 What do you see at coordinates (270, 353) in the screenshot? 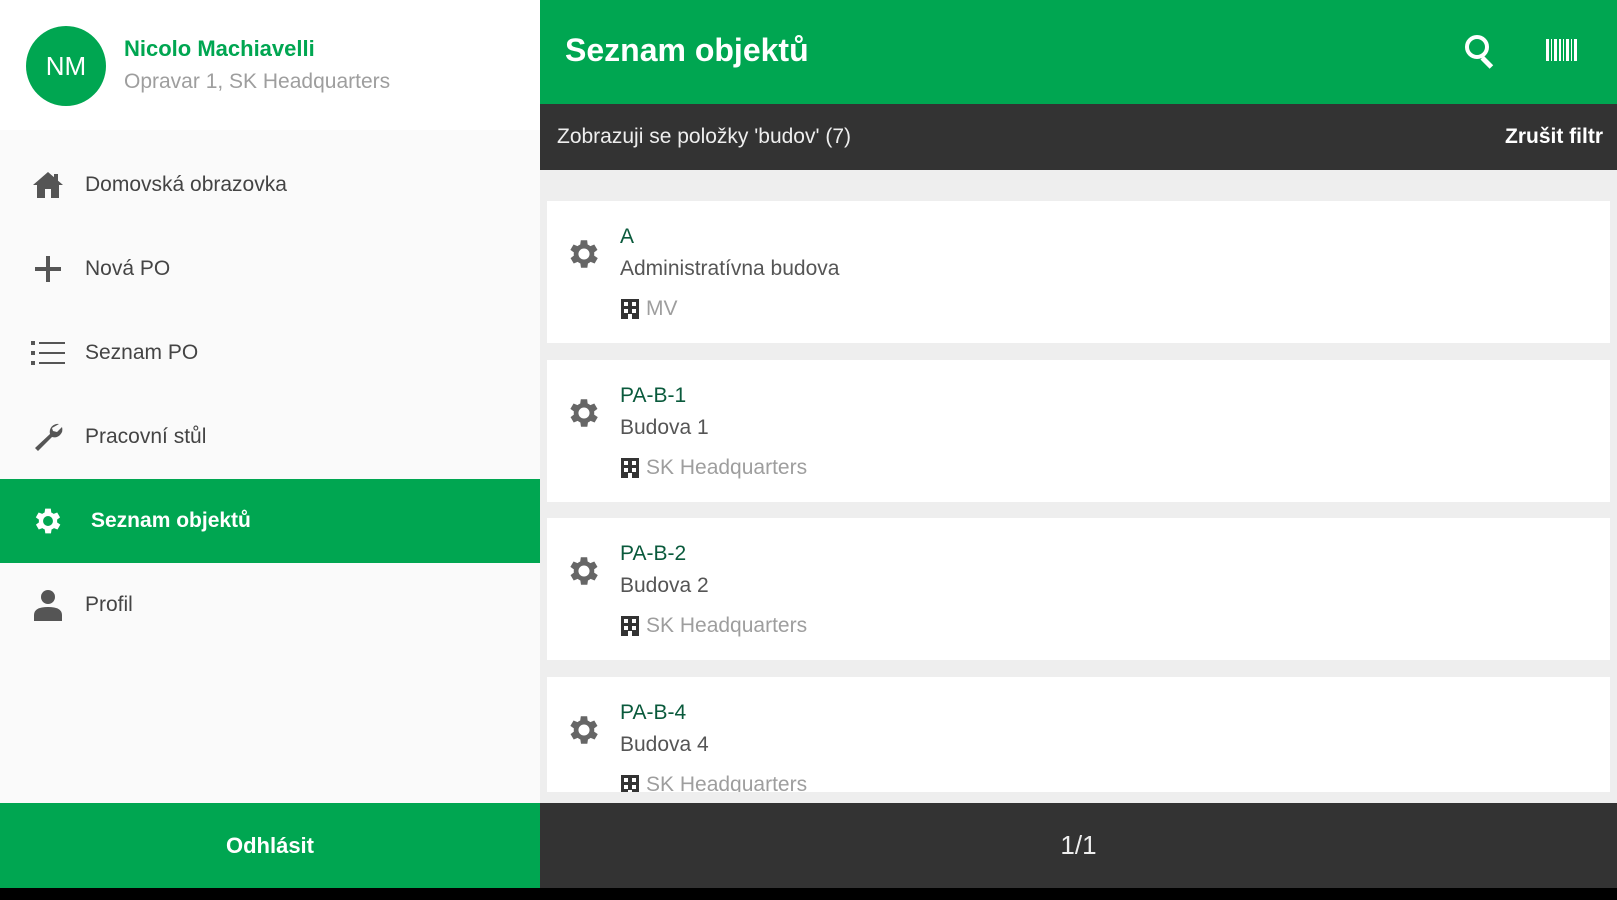
I see `nav-item-po-list: Seznam PO` at bounding box center [270, 353].